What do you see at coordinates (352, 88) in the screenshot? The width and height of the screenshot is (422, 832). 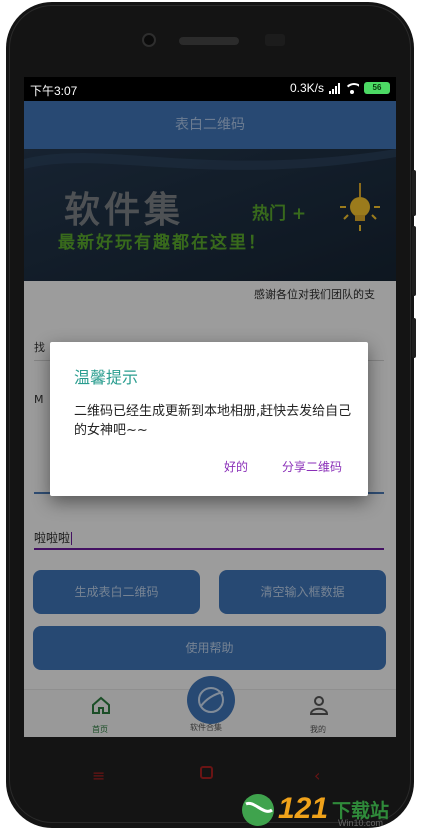 I see `wifi-icon` at bounding box center [352, 88].